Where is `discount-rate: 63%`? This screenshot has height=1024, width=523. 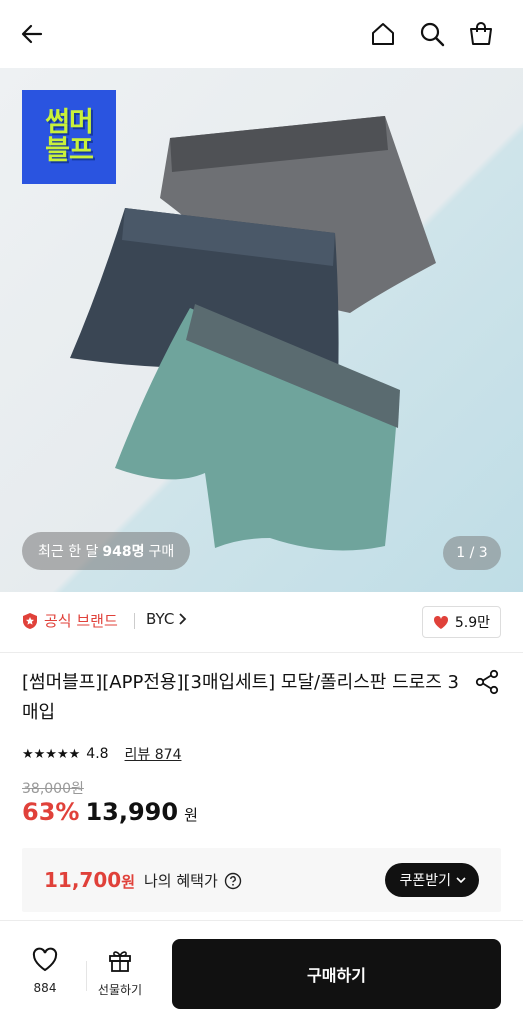
discount-rate: 63% is located at coordinates (51, 812).